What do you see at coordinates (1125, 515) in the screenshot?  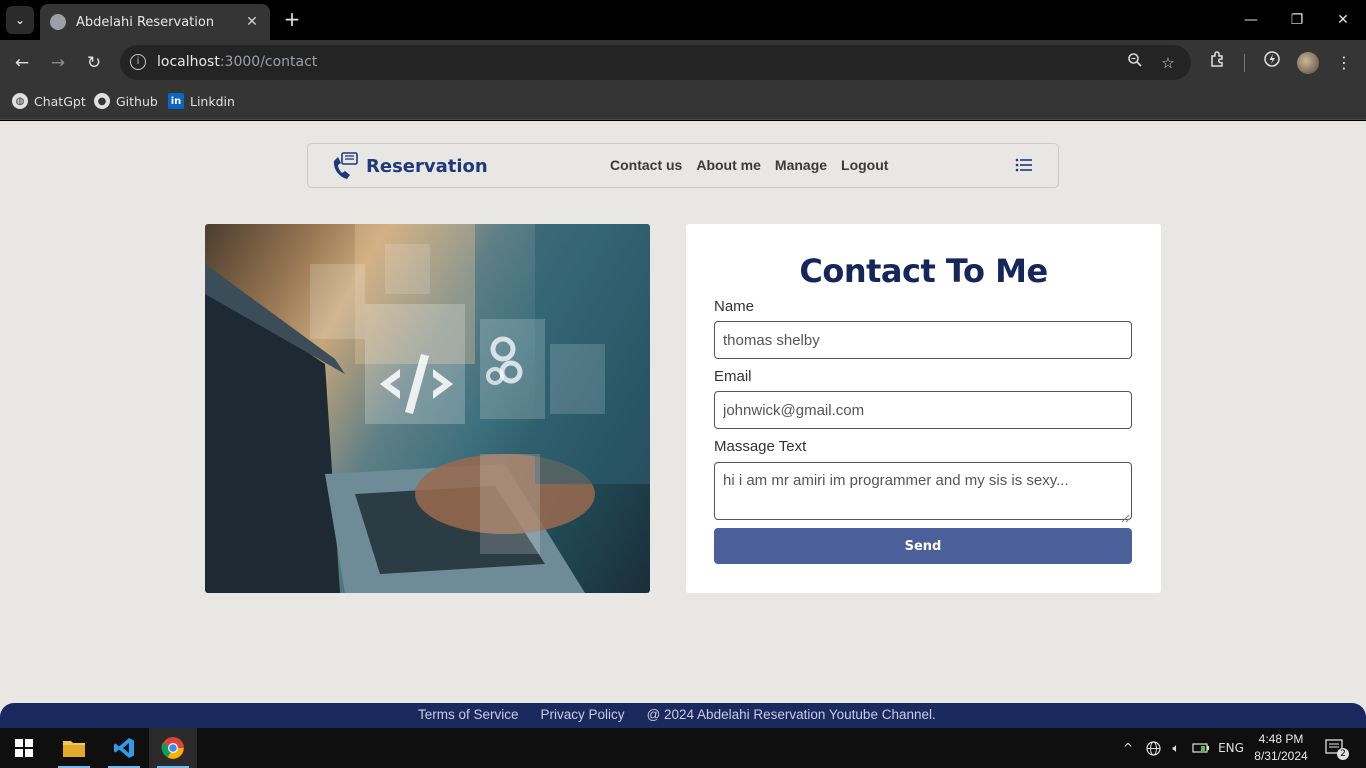 I see `resize-grip-icon` at bounding box center [1125, 515].